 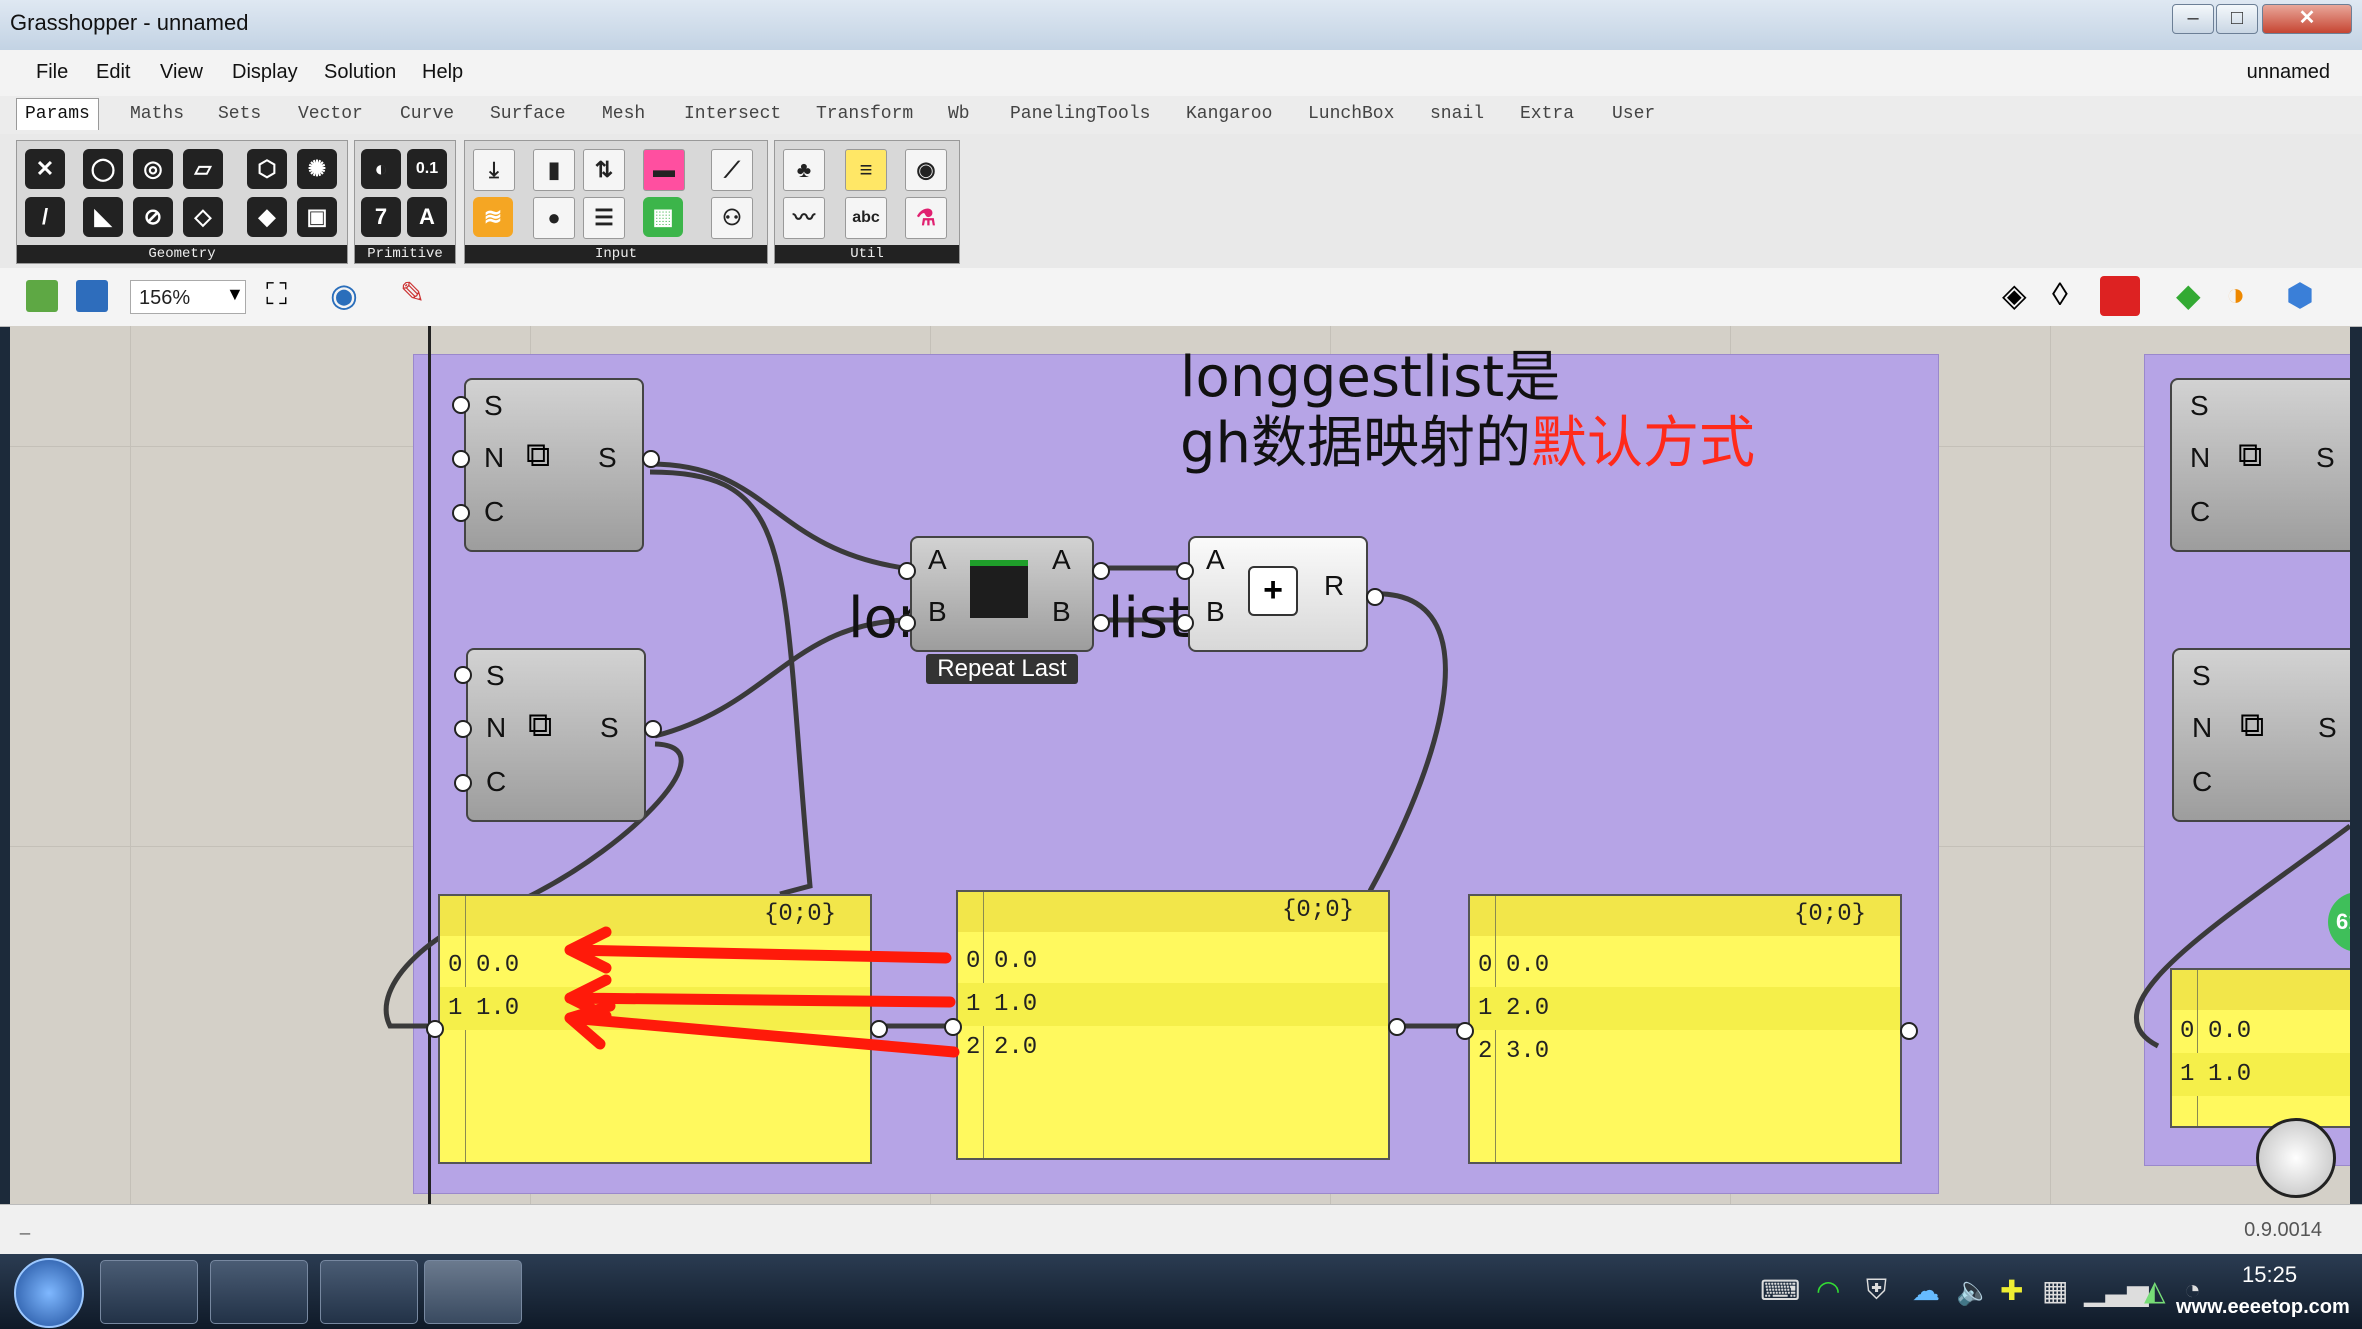 What do you see at coordinates (926, 218) in the screenshot?
I see `flask-icon: ⚗` at bounding box center [926, 218].